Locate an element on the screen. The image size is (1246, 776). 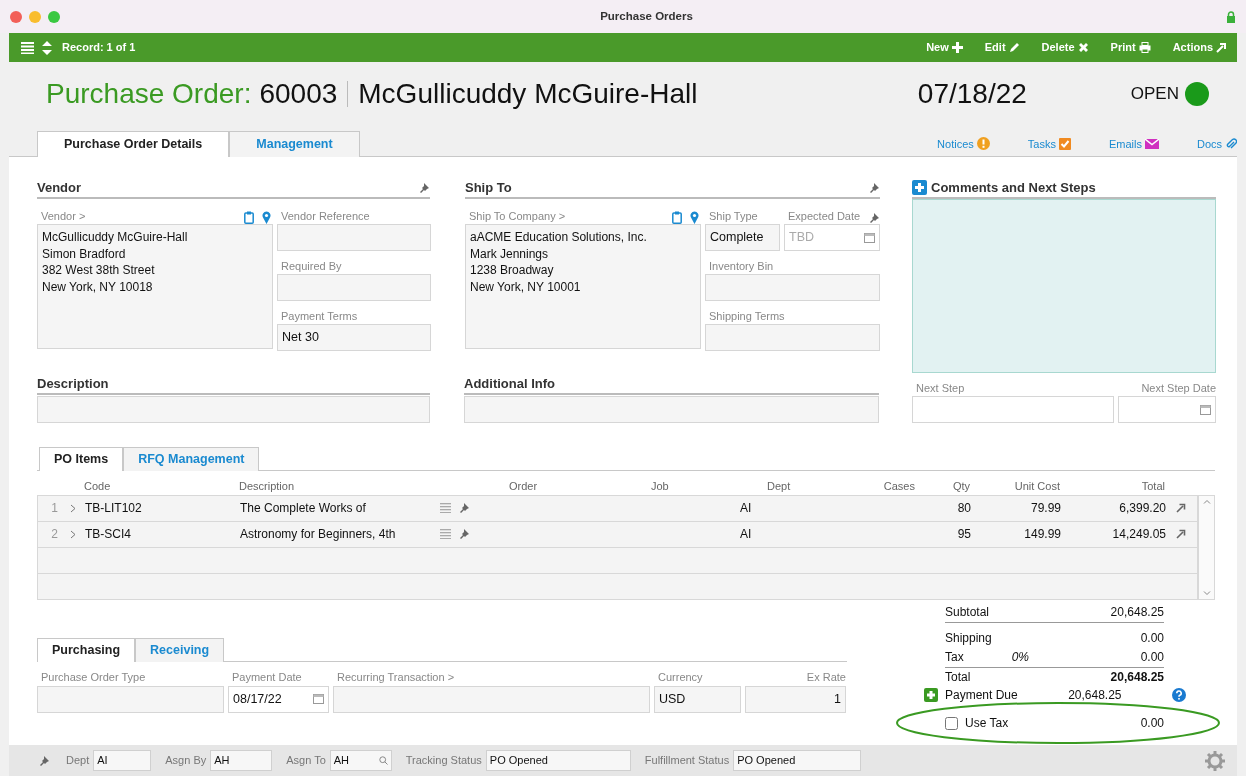
table-cell-text: 14,249.05 is located at coordinates (1139, 535).